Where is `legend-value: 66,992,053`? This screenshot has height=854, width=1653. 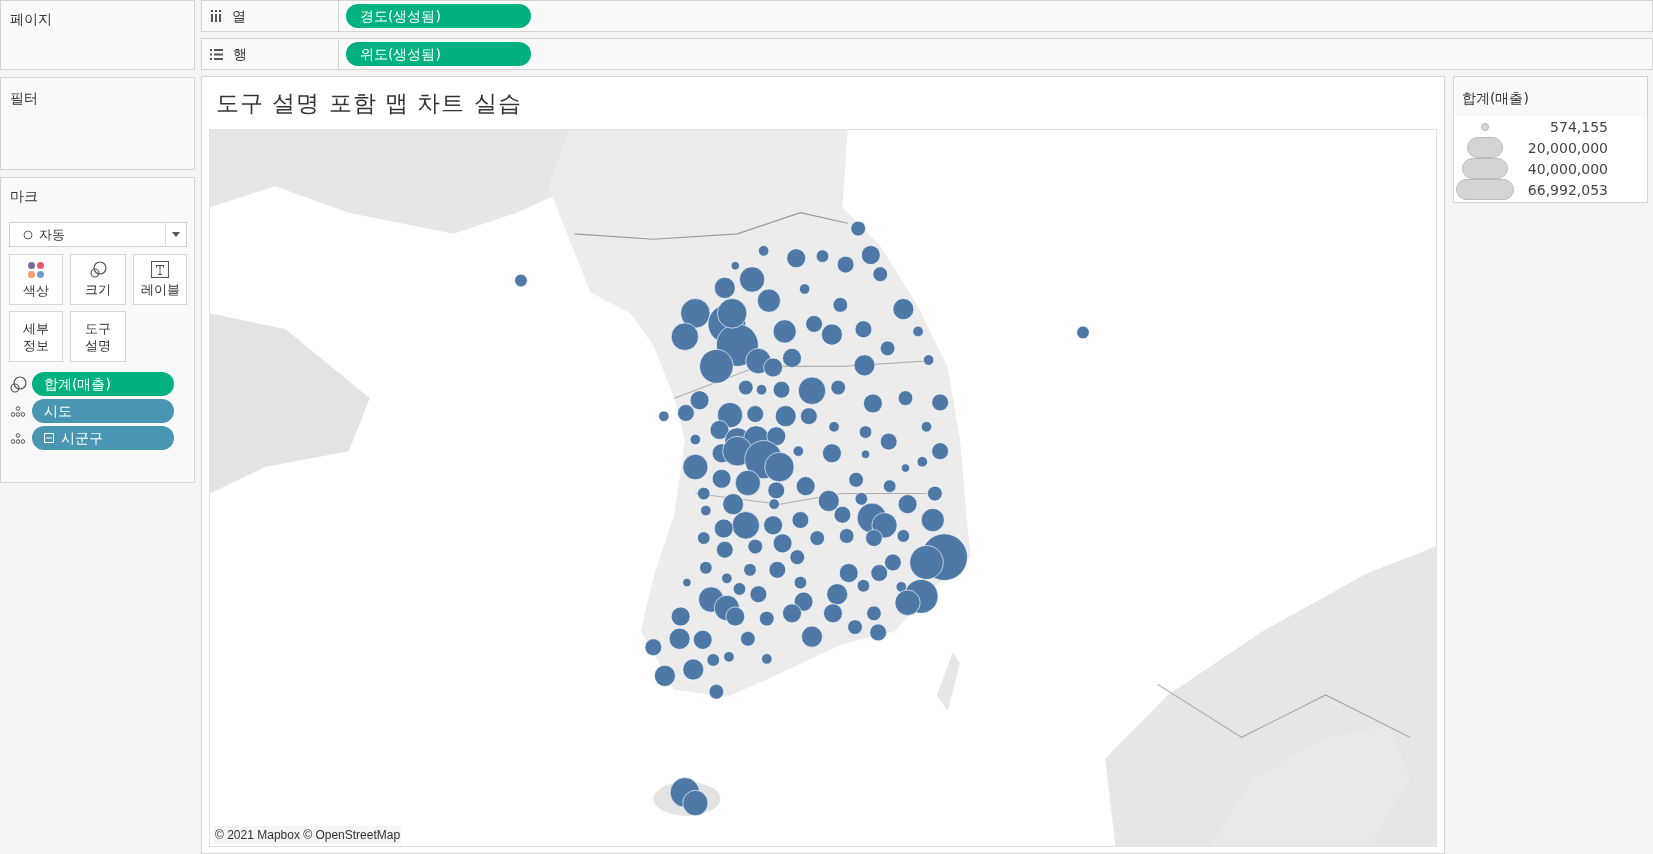 legend-value: 66,992,053 is located at coordinates (1567, 189).